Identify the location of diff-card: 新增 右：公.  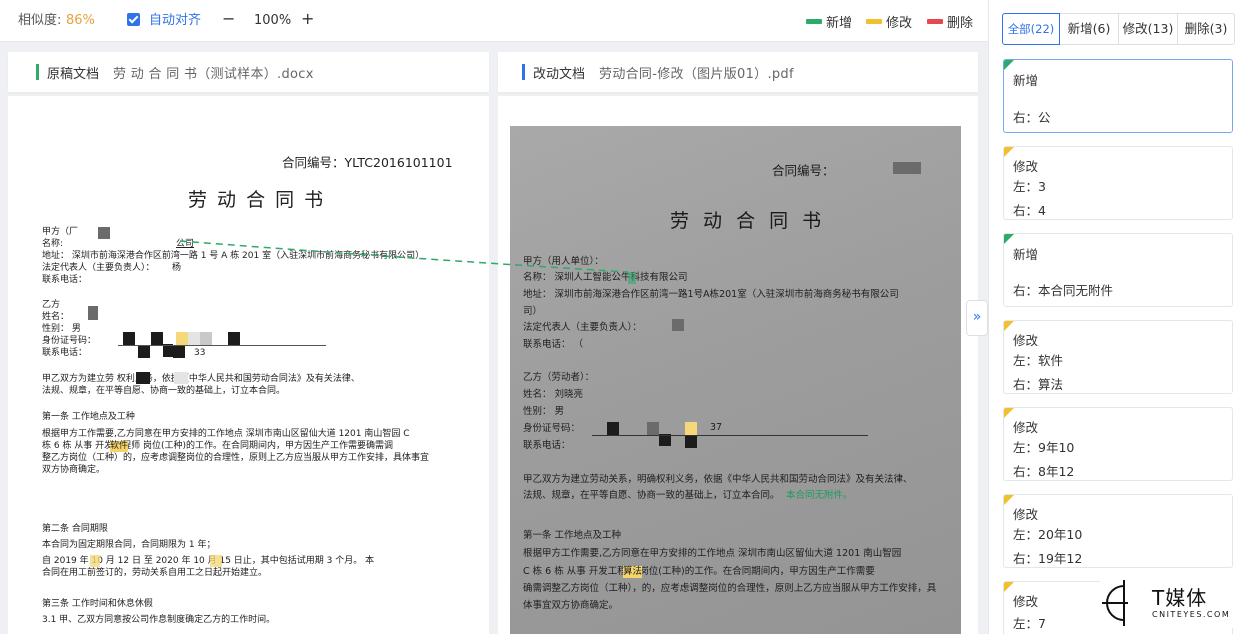
(1118, 96).